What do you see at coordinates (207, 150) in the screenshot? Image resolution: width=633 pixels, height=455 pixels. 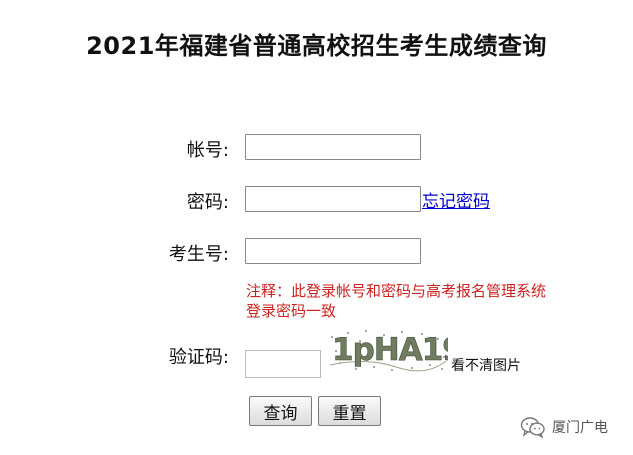 I see `account-label: 帐号:` at bounding box center [207, 150].